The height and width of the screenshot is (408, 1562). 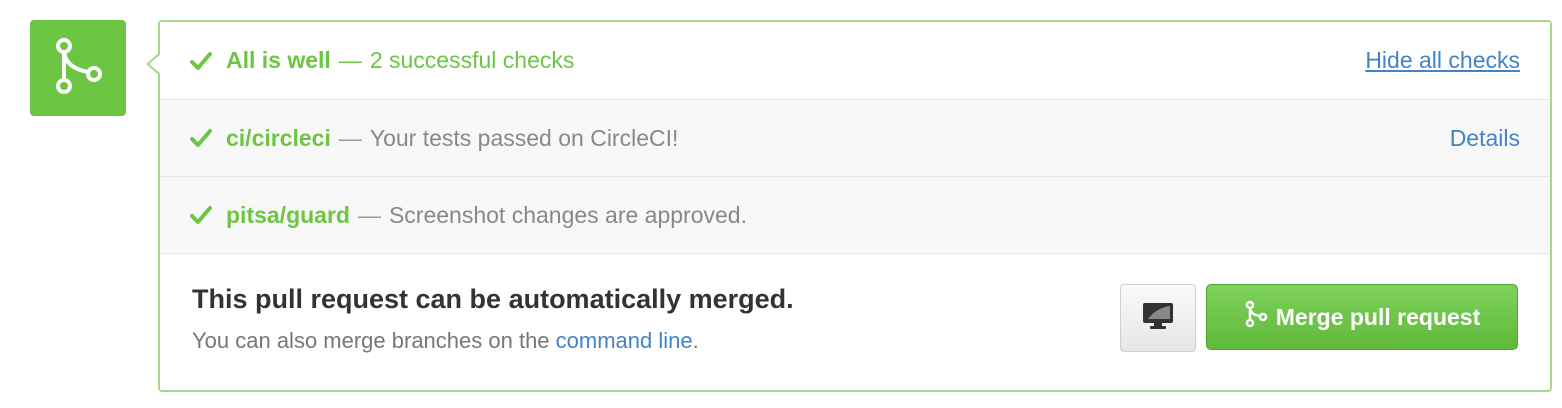 What do you see at coordinates (524, 137) in the screenshot?
I see `check-description: Your tests passed on CircleCI!` at bounding box center [524, 137].